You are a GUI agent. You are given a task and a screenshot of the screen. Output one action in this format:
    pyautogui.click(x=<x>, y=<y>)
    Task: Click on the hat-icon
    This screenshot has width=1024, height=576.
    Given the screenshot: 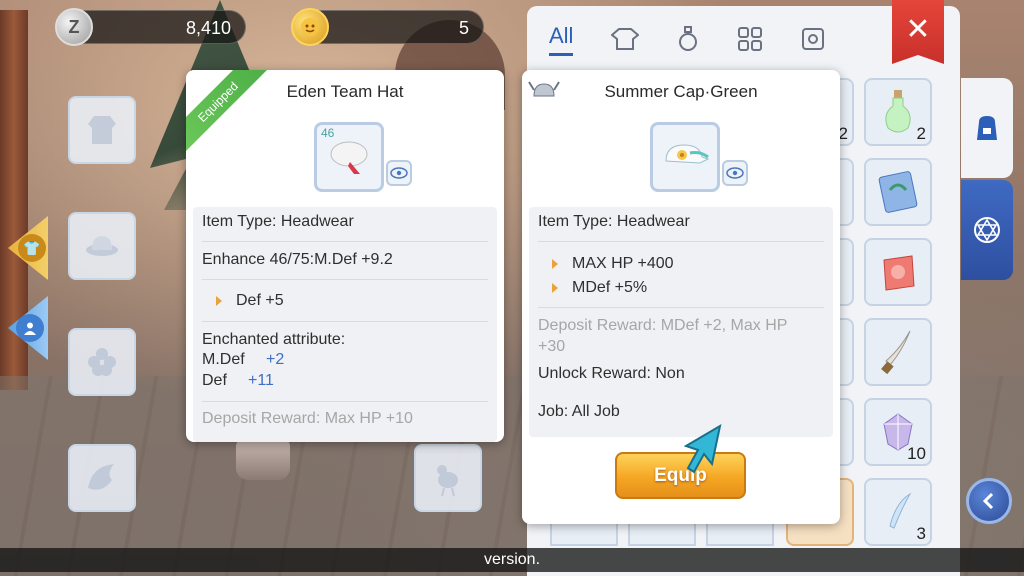 What is the action you would take?
    pyautogui.click(x=102, y=246)
    